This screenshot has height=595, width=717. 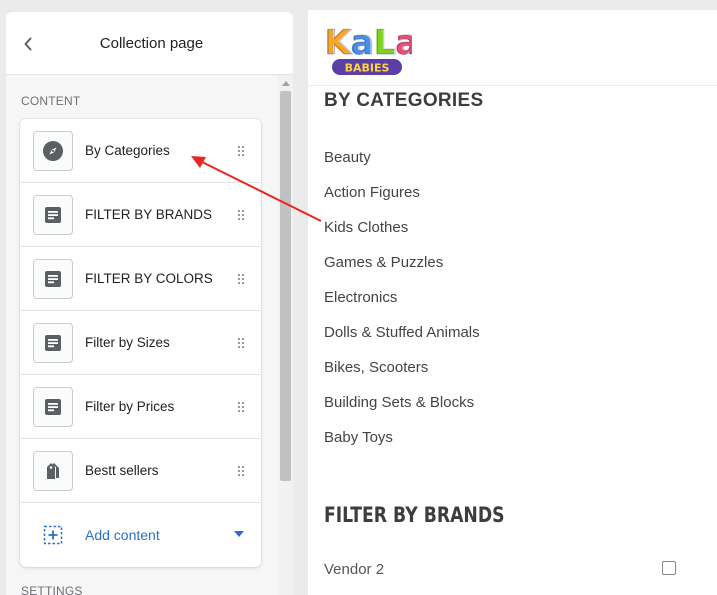 I want to click on scrollbar-thumb, so click(x=285, y=286).